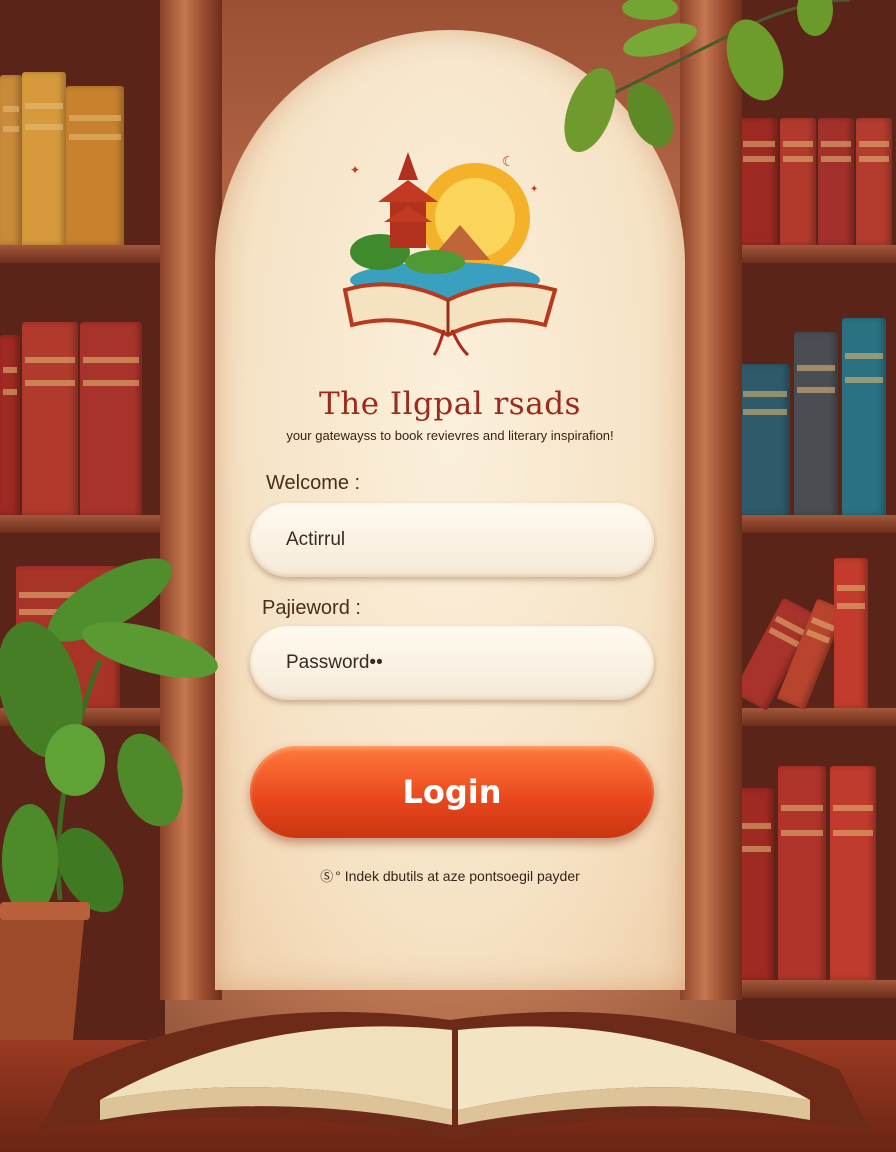 The width and height of the screenshot is (896, 1152). Describe the element at coordinates (327, 876) in the screenshot. I see `copyright-icon: Ⓢ` at that location.